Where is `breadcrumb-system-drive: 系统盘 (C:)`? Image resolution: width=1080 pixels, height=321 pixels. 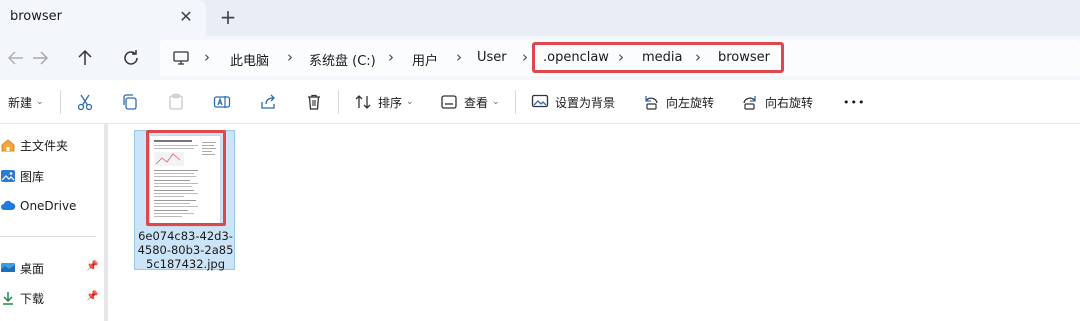 breadcrumb-system-drive: 系统盘 (C:) is located at coordinates (342, 59).